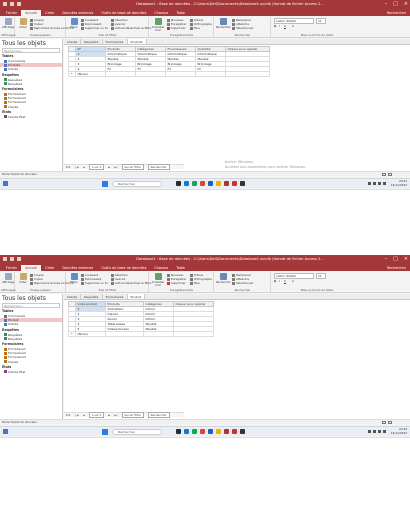 The width and height of the screenshot is (410, 512). I want to click on remove-sort-button: Supprimer un tri, so click(94, 28).